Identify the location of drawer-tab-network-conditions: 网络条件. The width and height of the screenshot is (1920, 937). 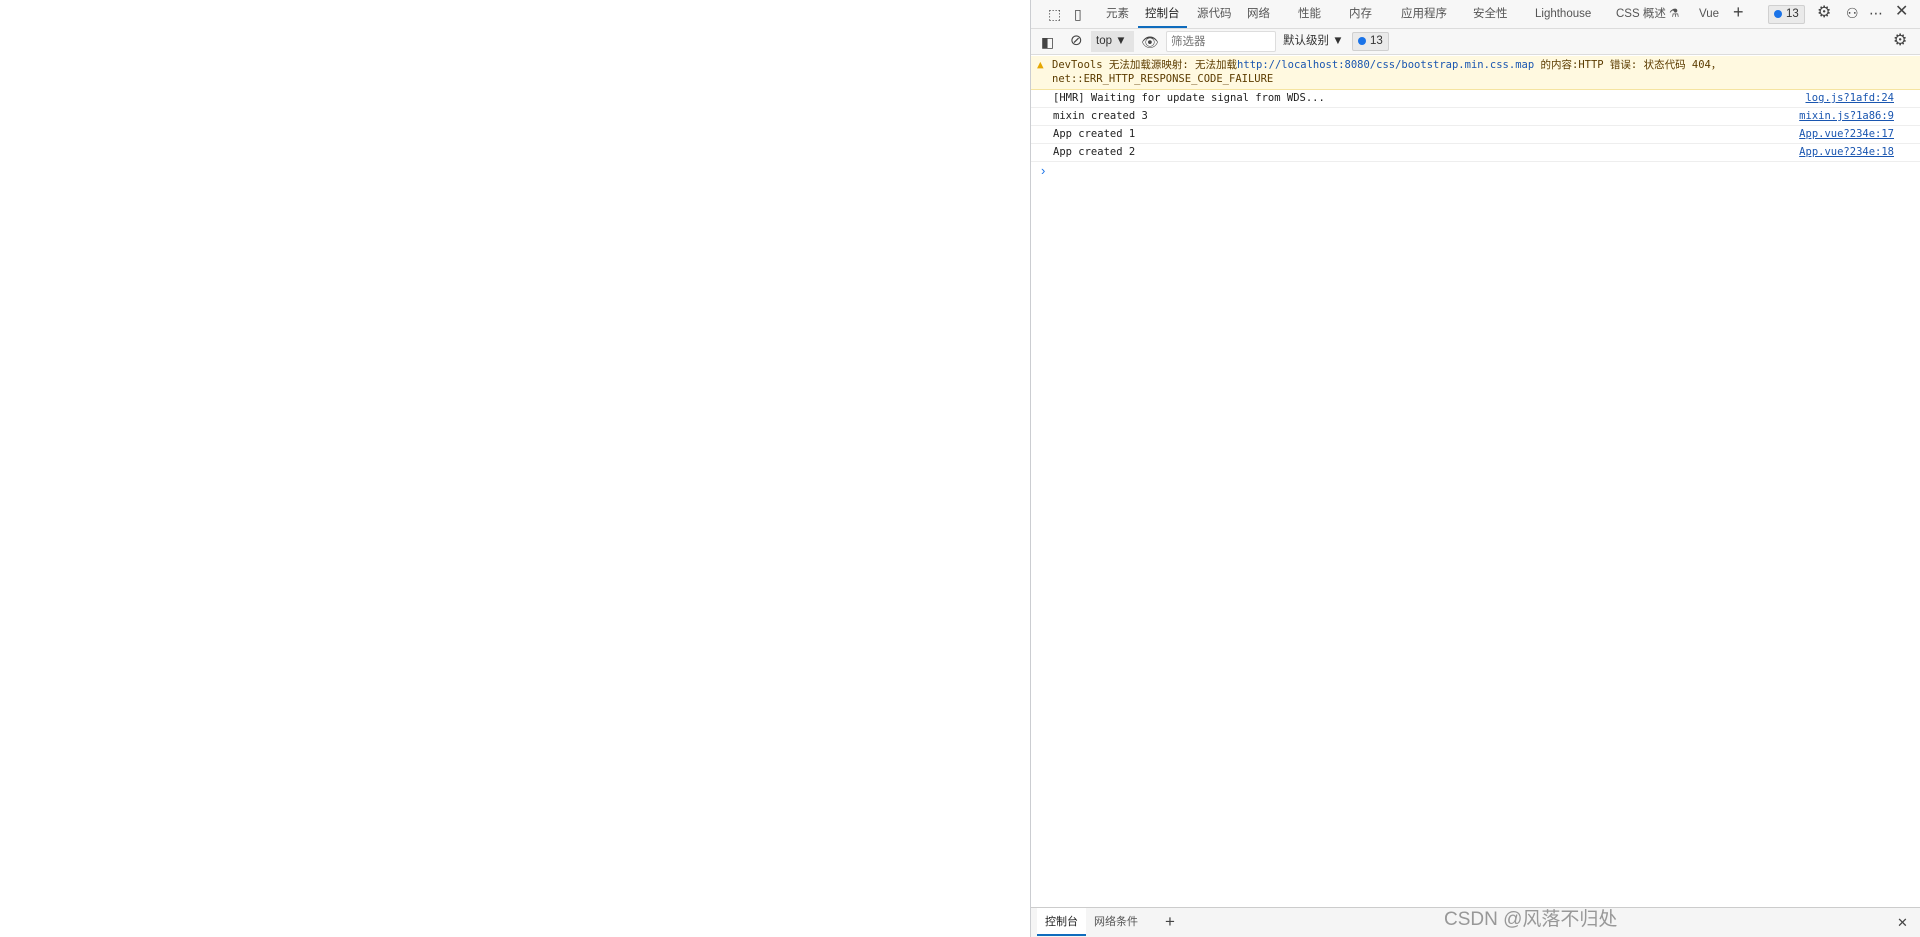
(1116, 922).